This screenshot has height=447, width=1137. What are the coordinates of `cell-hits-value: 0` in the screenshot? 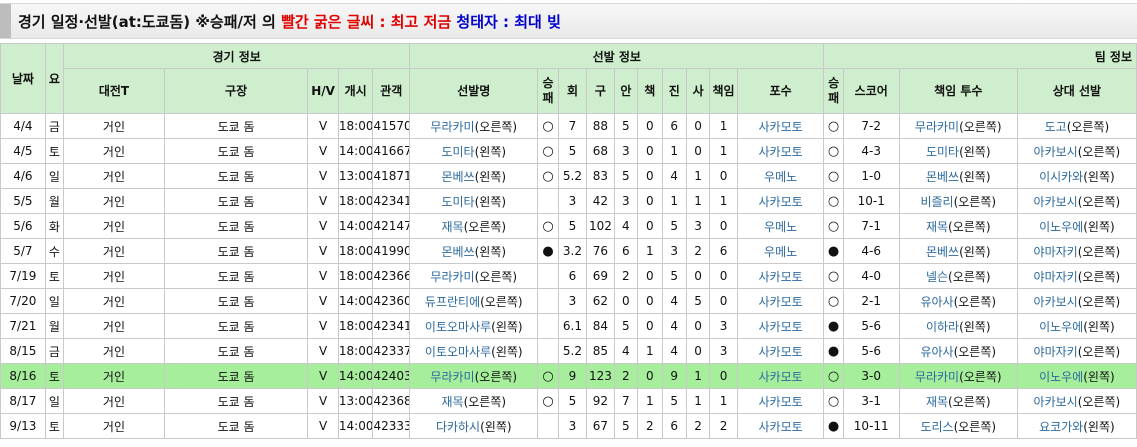 It's located at (626, 301).